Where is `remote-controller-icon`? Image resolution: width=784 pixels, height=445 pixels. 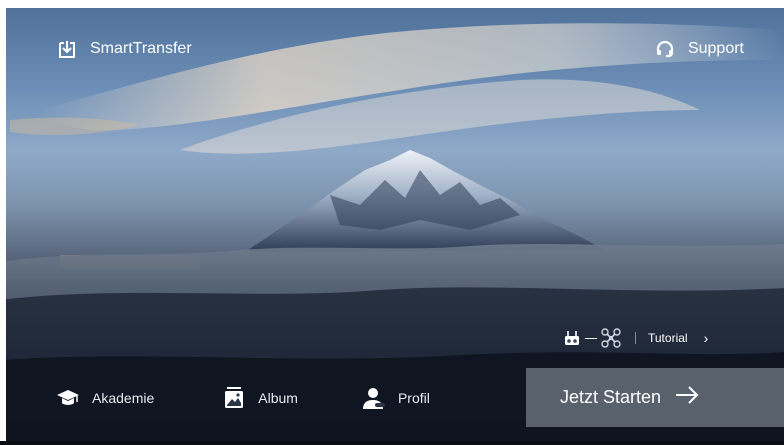 remote-controller-icon is located at coordinates (572, 338).